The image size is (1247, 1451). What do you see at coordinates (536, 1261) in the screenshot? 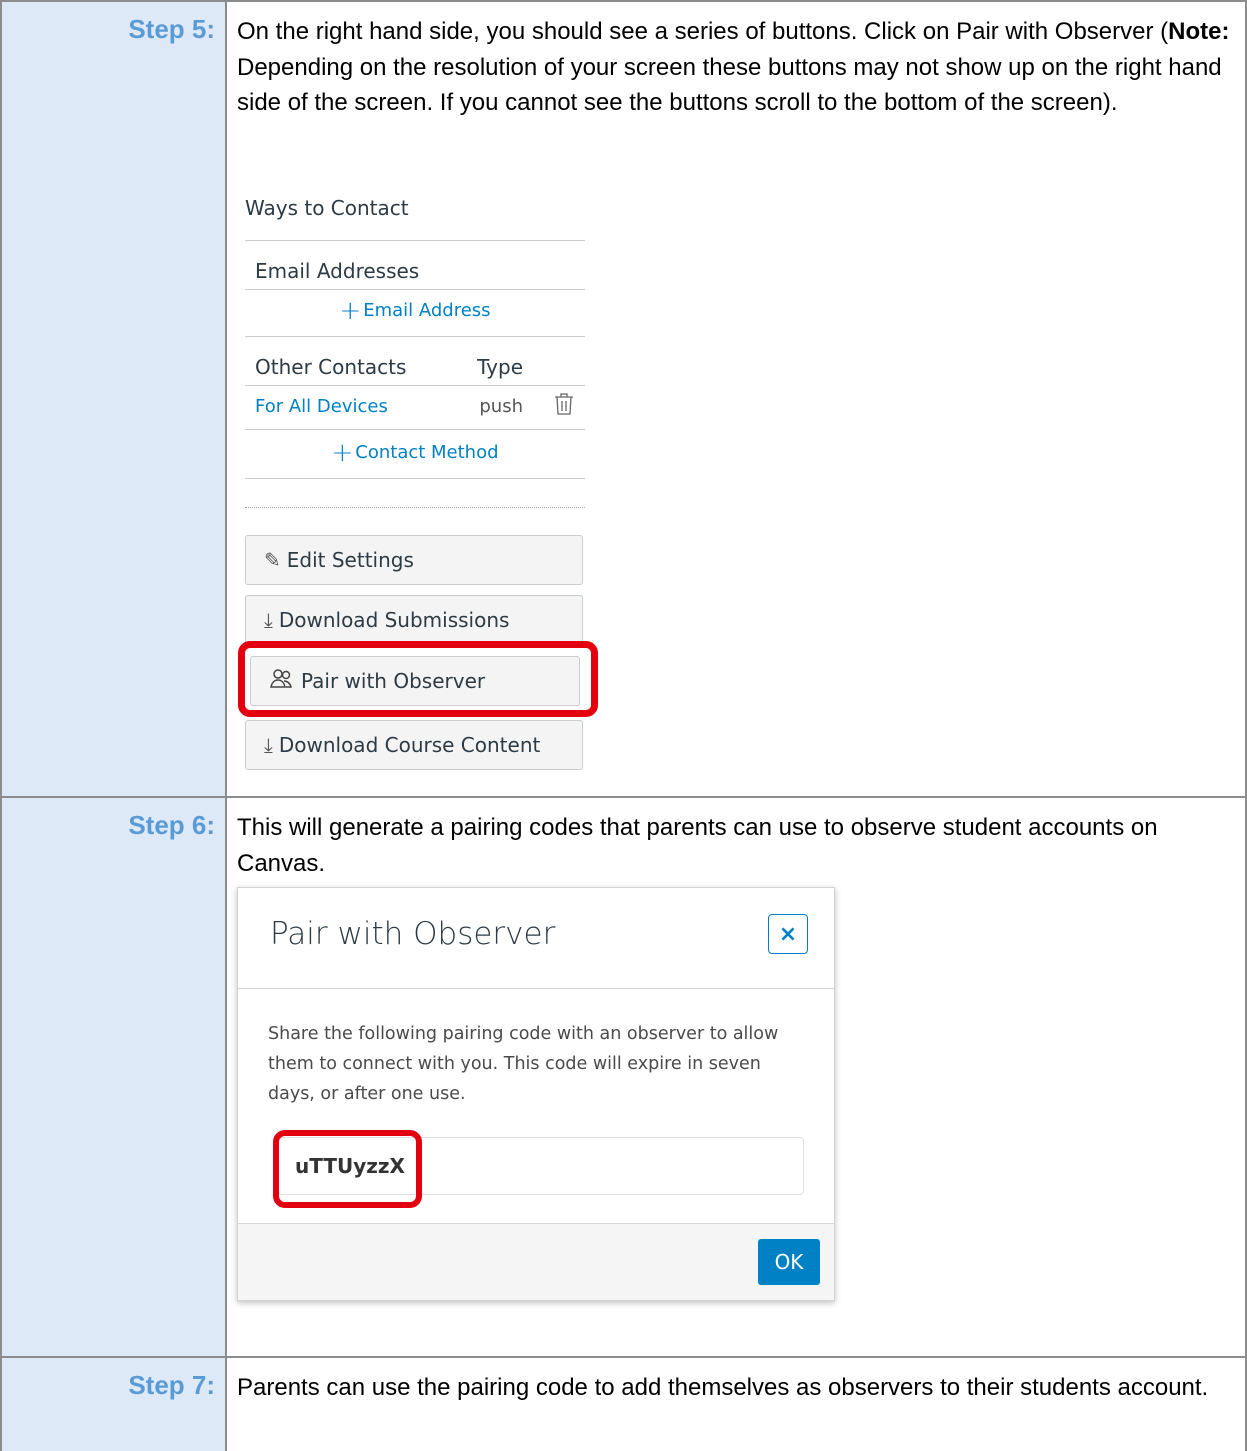
I see `modal-footer: OK` at bounding box center [536, 1261].